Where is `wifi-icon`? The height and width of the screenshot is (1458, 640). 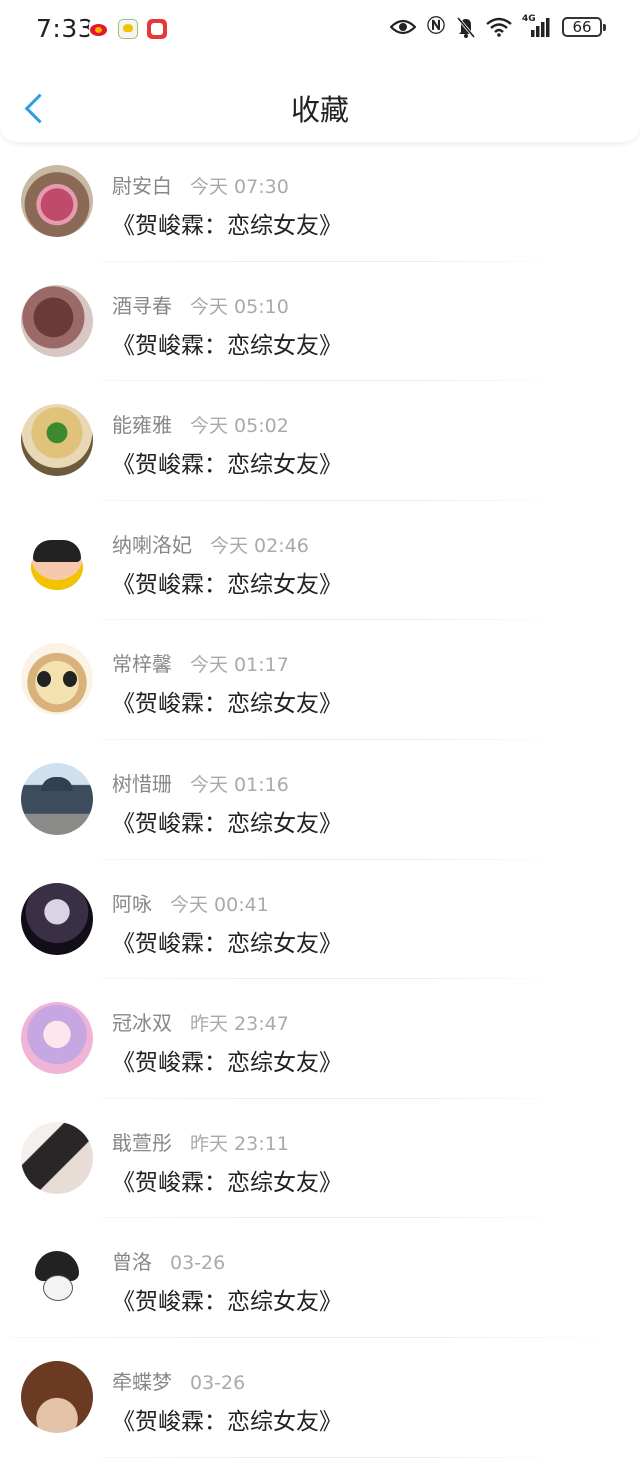
wifi-icon is located at coordinates (499, 27).